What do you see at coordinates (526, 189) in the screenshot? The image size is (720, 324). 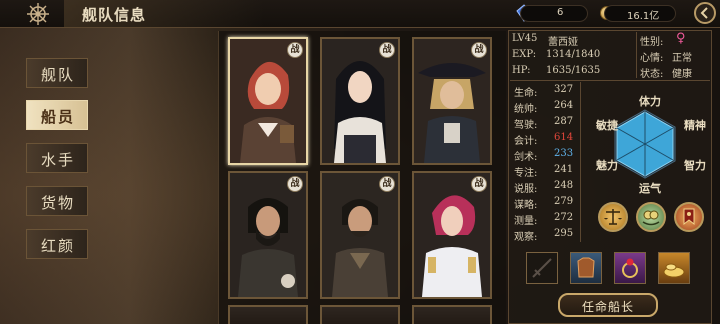 I see `stat-label: 说服:` at bounding box center [526, 189].